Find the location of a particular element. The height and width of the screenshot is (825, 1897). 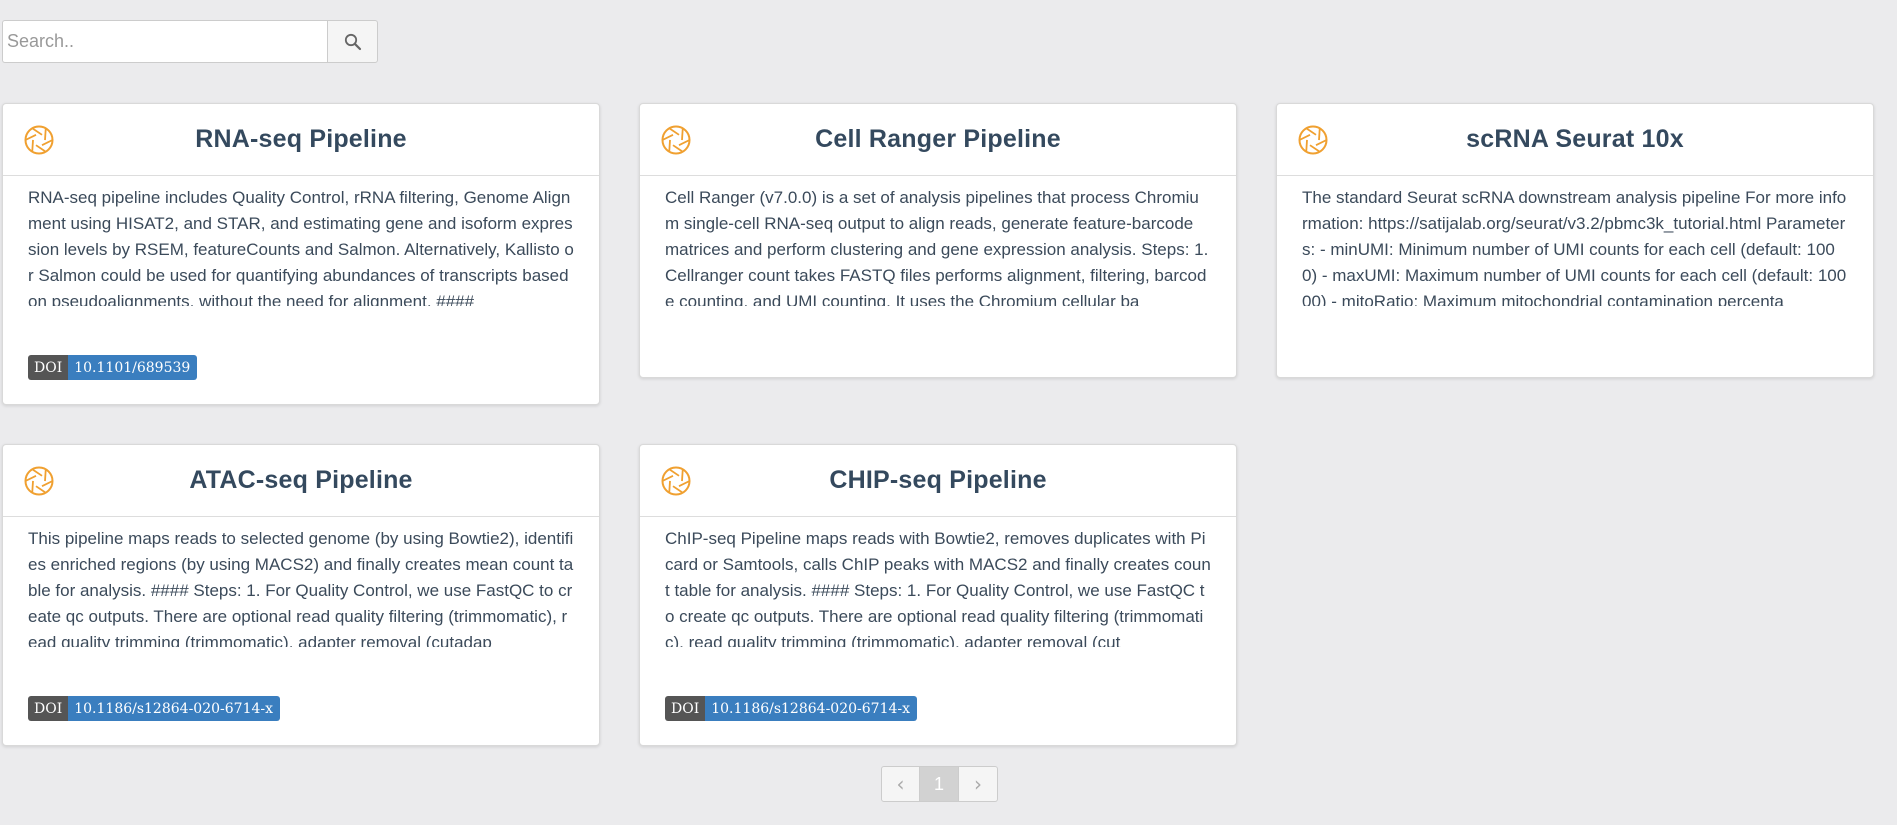

pagination-next-button: › is located at coordinates (978, 784).